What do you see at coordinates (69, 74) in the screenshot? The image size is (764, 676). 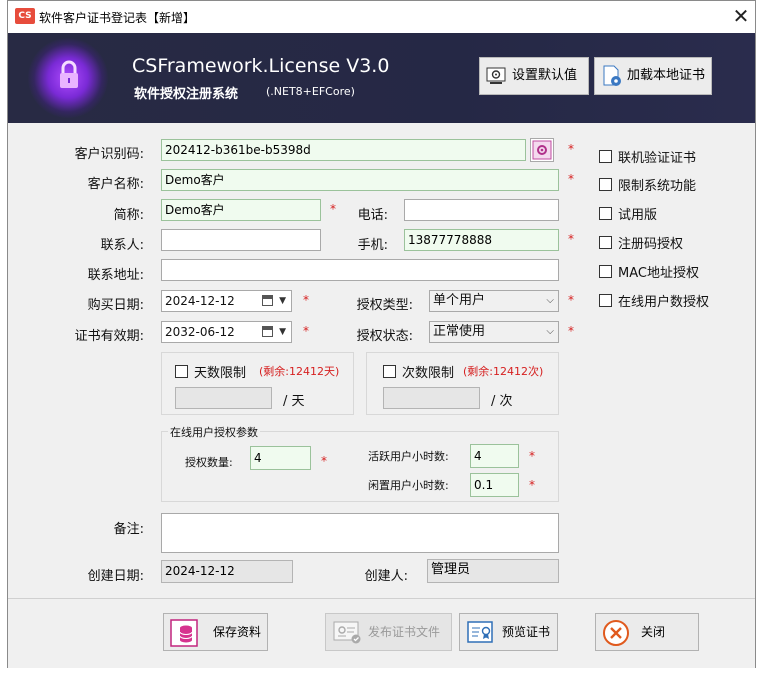 I see `lock-icon` at bounding box center [69, 74].